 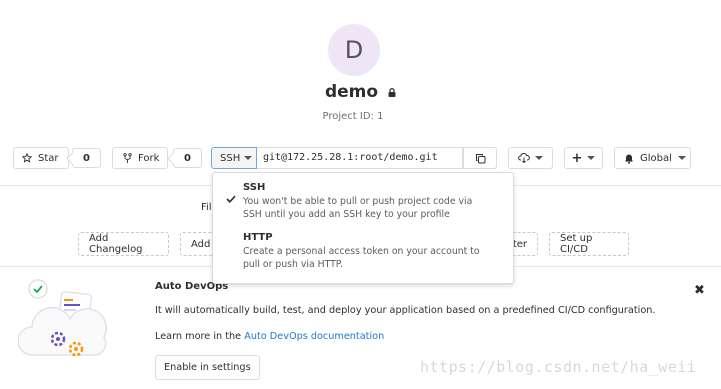 What do you see at coordinates (231, 197) in the screenshot?
I see `check-icon` at bounding box center [231, 197].